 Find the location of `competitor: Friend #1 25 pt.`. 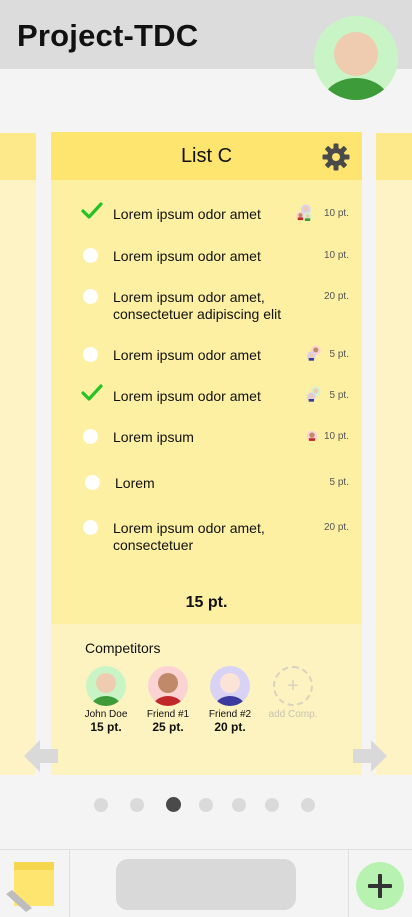

competitor: Friend #1 25 pt. is located at coordinates (168, 700).